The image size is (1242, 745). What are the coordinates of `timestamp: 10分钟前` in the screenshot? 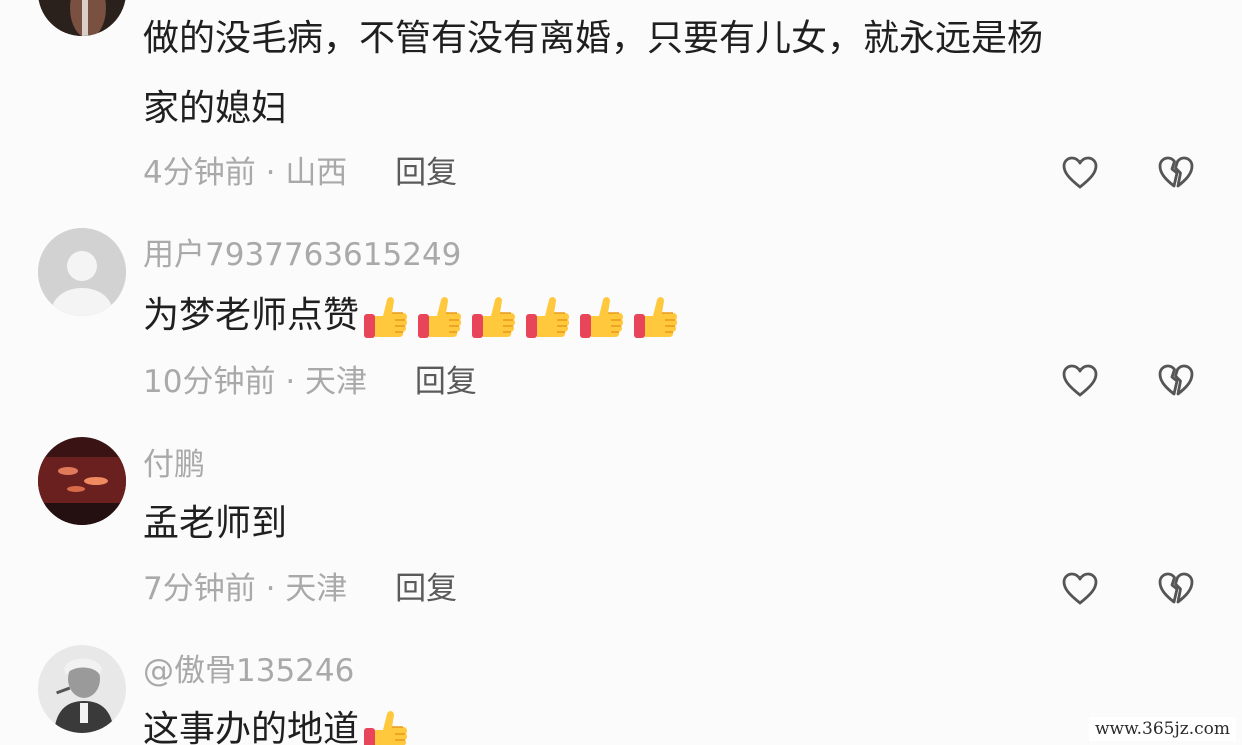 It's located at (209, 382).